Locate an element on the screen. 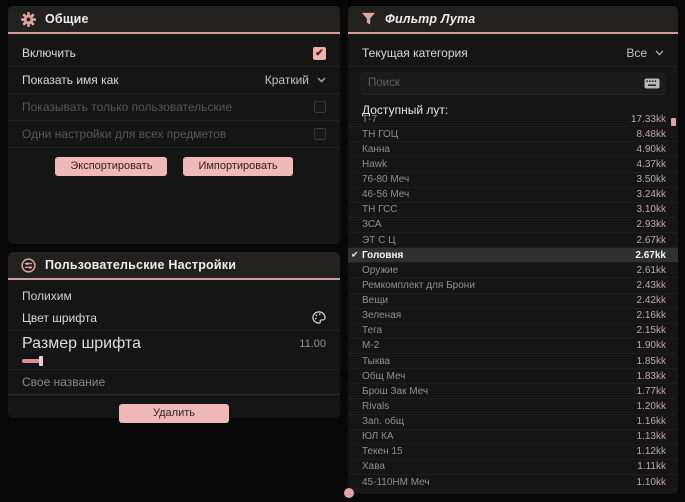 This screenshot has height=502, width=685. item-name: Тыква is located at coordinates (376, 361).